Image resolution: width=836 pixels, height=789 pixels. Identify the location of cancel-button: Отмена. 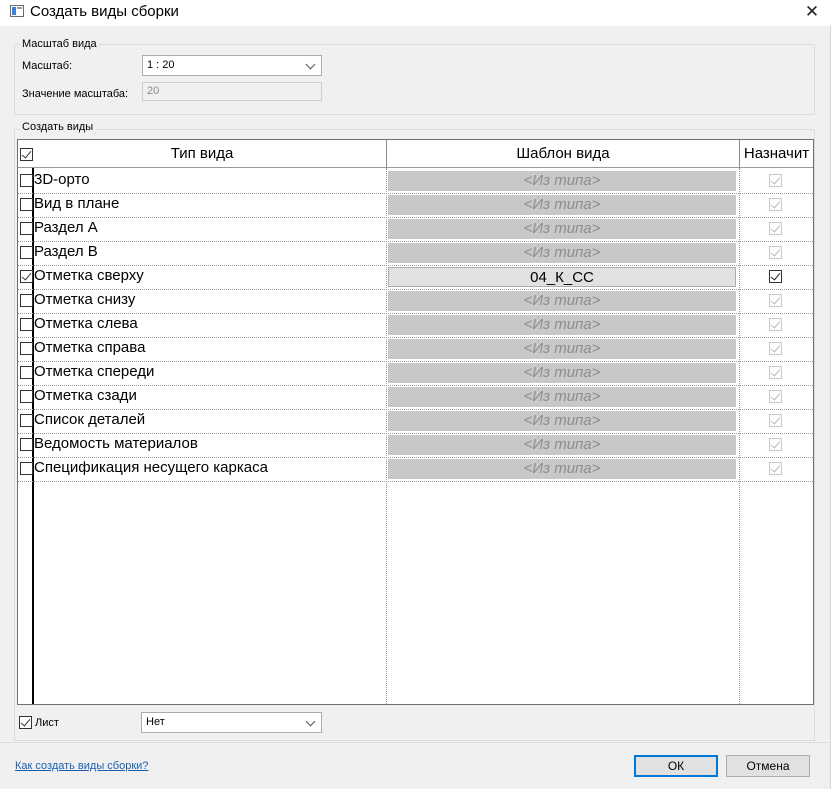
(768, 766).